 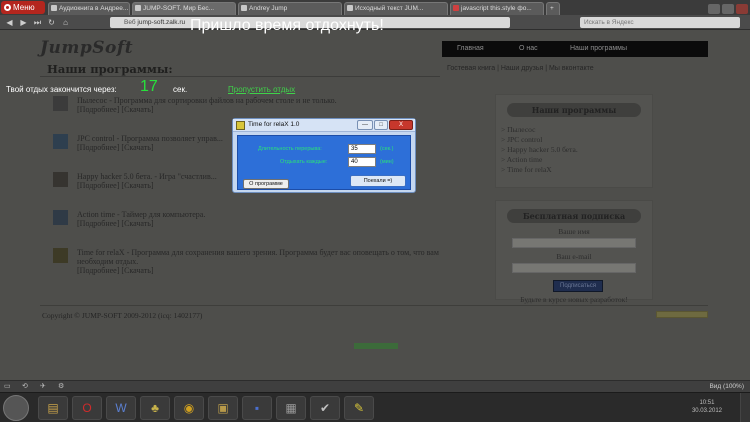 What do you see at coordinates (53, 408) in the screenshot?
I see `explorer-taskbar-icon: ▤` at bounding box center [53, 408].